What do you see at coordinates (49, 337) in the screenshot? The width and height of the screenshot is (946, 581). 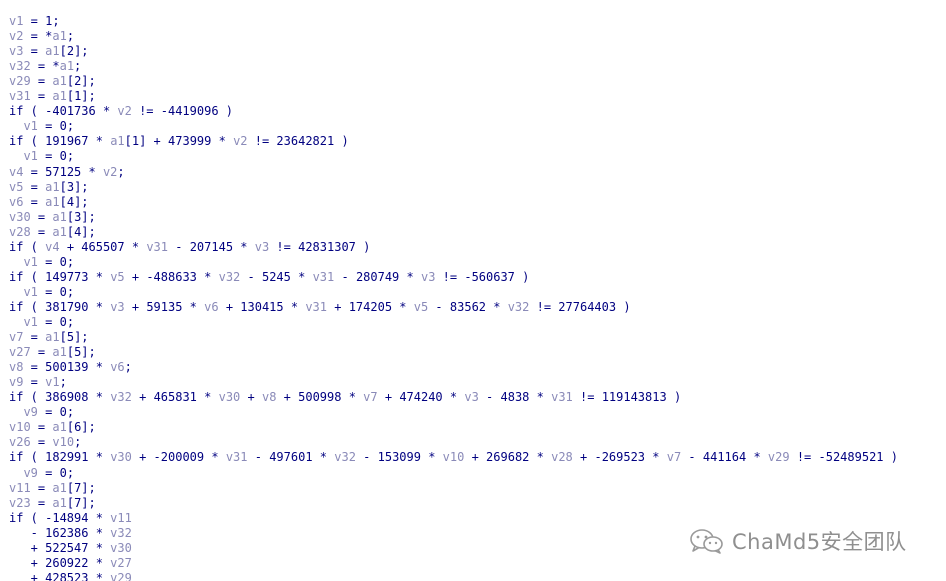 I see `code-line: v7 = a1[5];` at bounding box center [49, 337].